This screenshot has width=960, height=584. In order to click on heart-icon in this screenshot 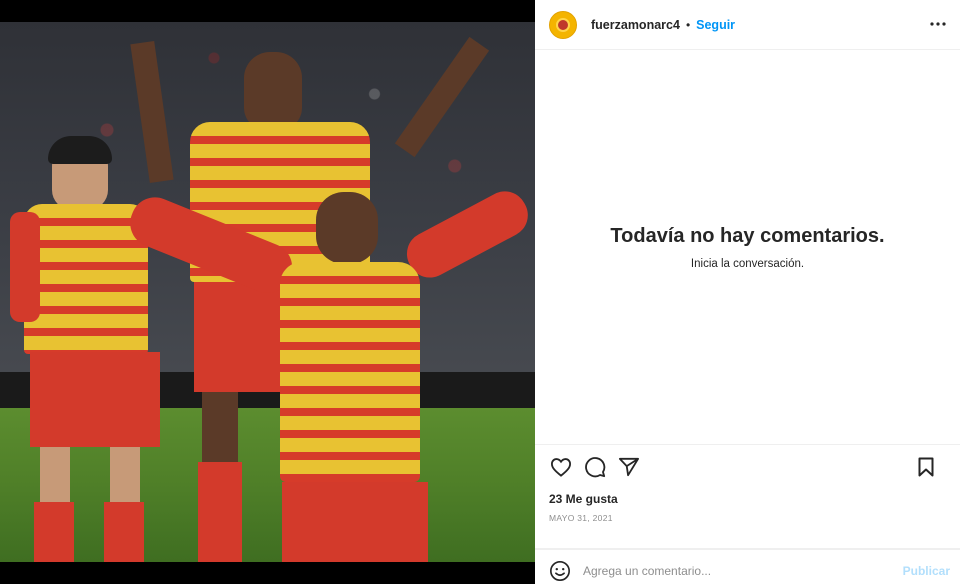, I will do `click(561, 467)`.